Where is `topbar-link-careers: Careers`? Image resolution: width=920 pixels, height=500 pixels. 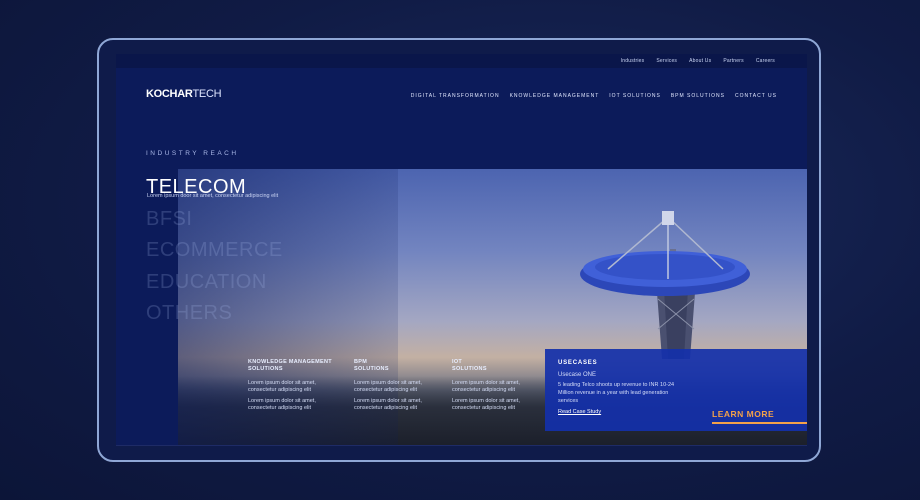 topbar-link-careers: Careers is located at coordinates (765, 61).